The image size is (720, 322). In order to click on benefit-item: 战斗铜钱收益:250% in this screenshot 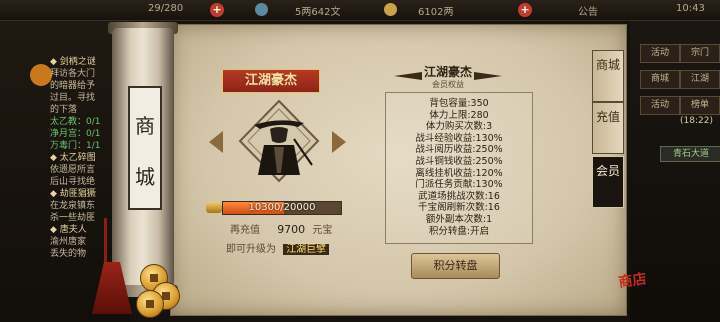, I will do `click(459, 161)`.